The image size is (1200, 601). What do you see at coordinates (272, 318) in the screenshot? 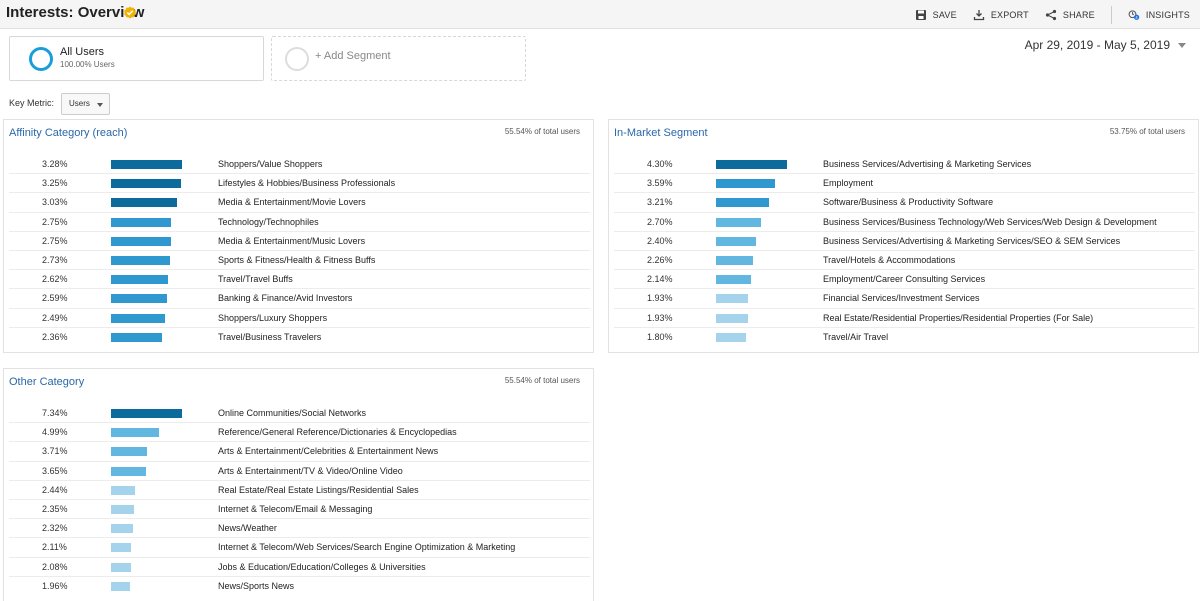
I see `row-label: Shoppers/Luxury Shoppers` at bounding box center [272, 318].